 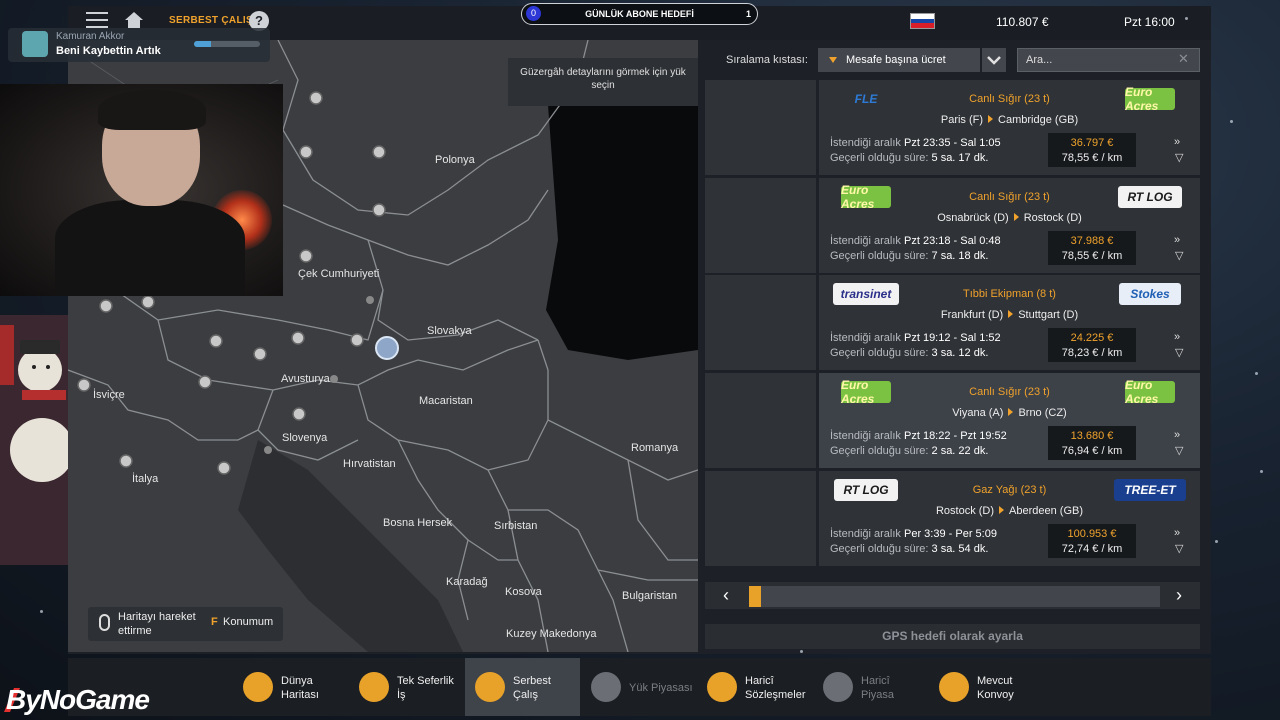 I want to click on close-icon: ✕, so click(x=1183, y=59).